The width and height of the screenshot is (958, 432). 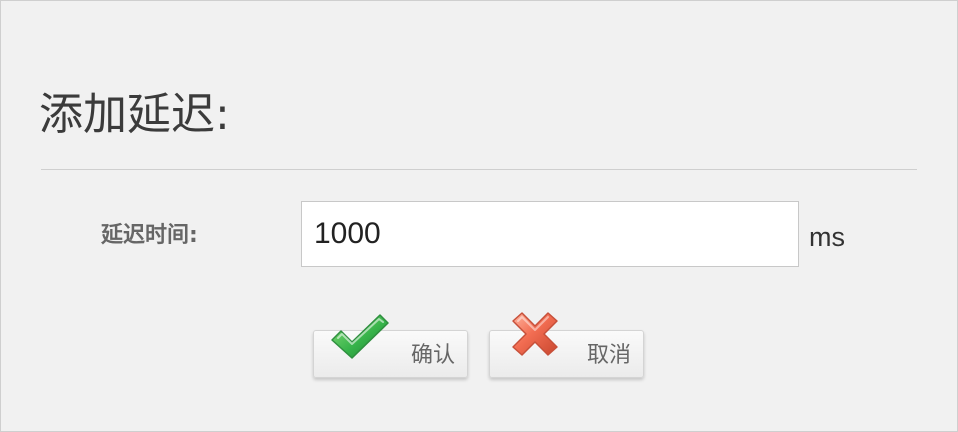 I want to click on confirm-button-label: 确认, so click(x=432, y=354).